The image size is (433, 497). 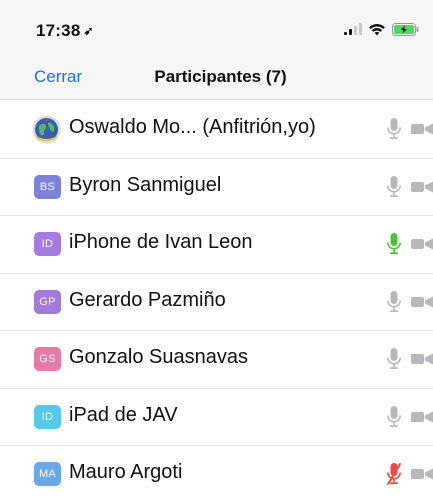 What do you see at coordinates (47, 474) in the screenshot?
I see `avatar: MA` at bounding box center [47, 474].